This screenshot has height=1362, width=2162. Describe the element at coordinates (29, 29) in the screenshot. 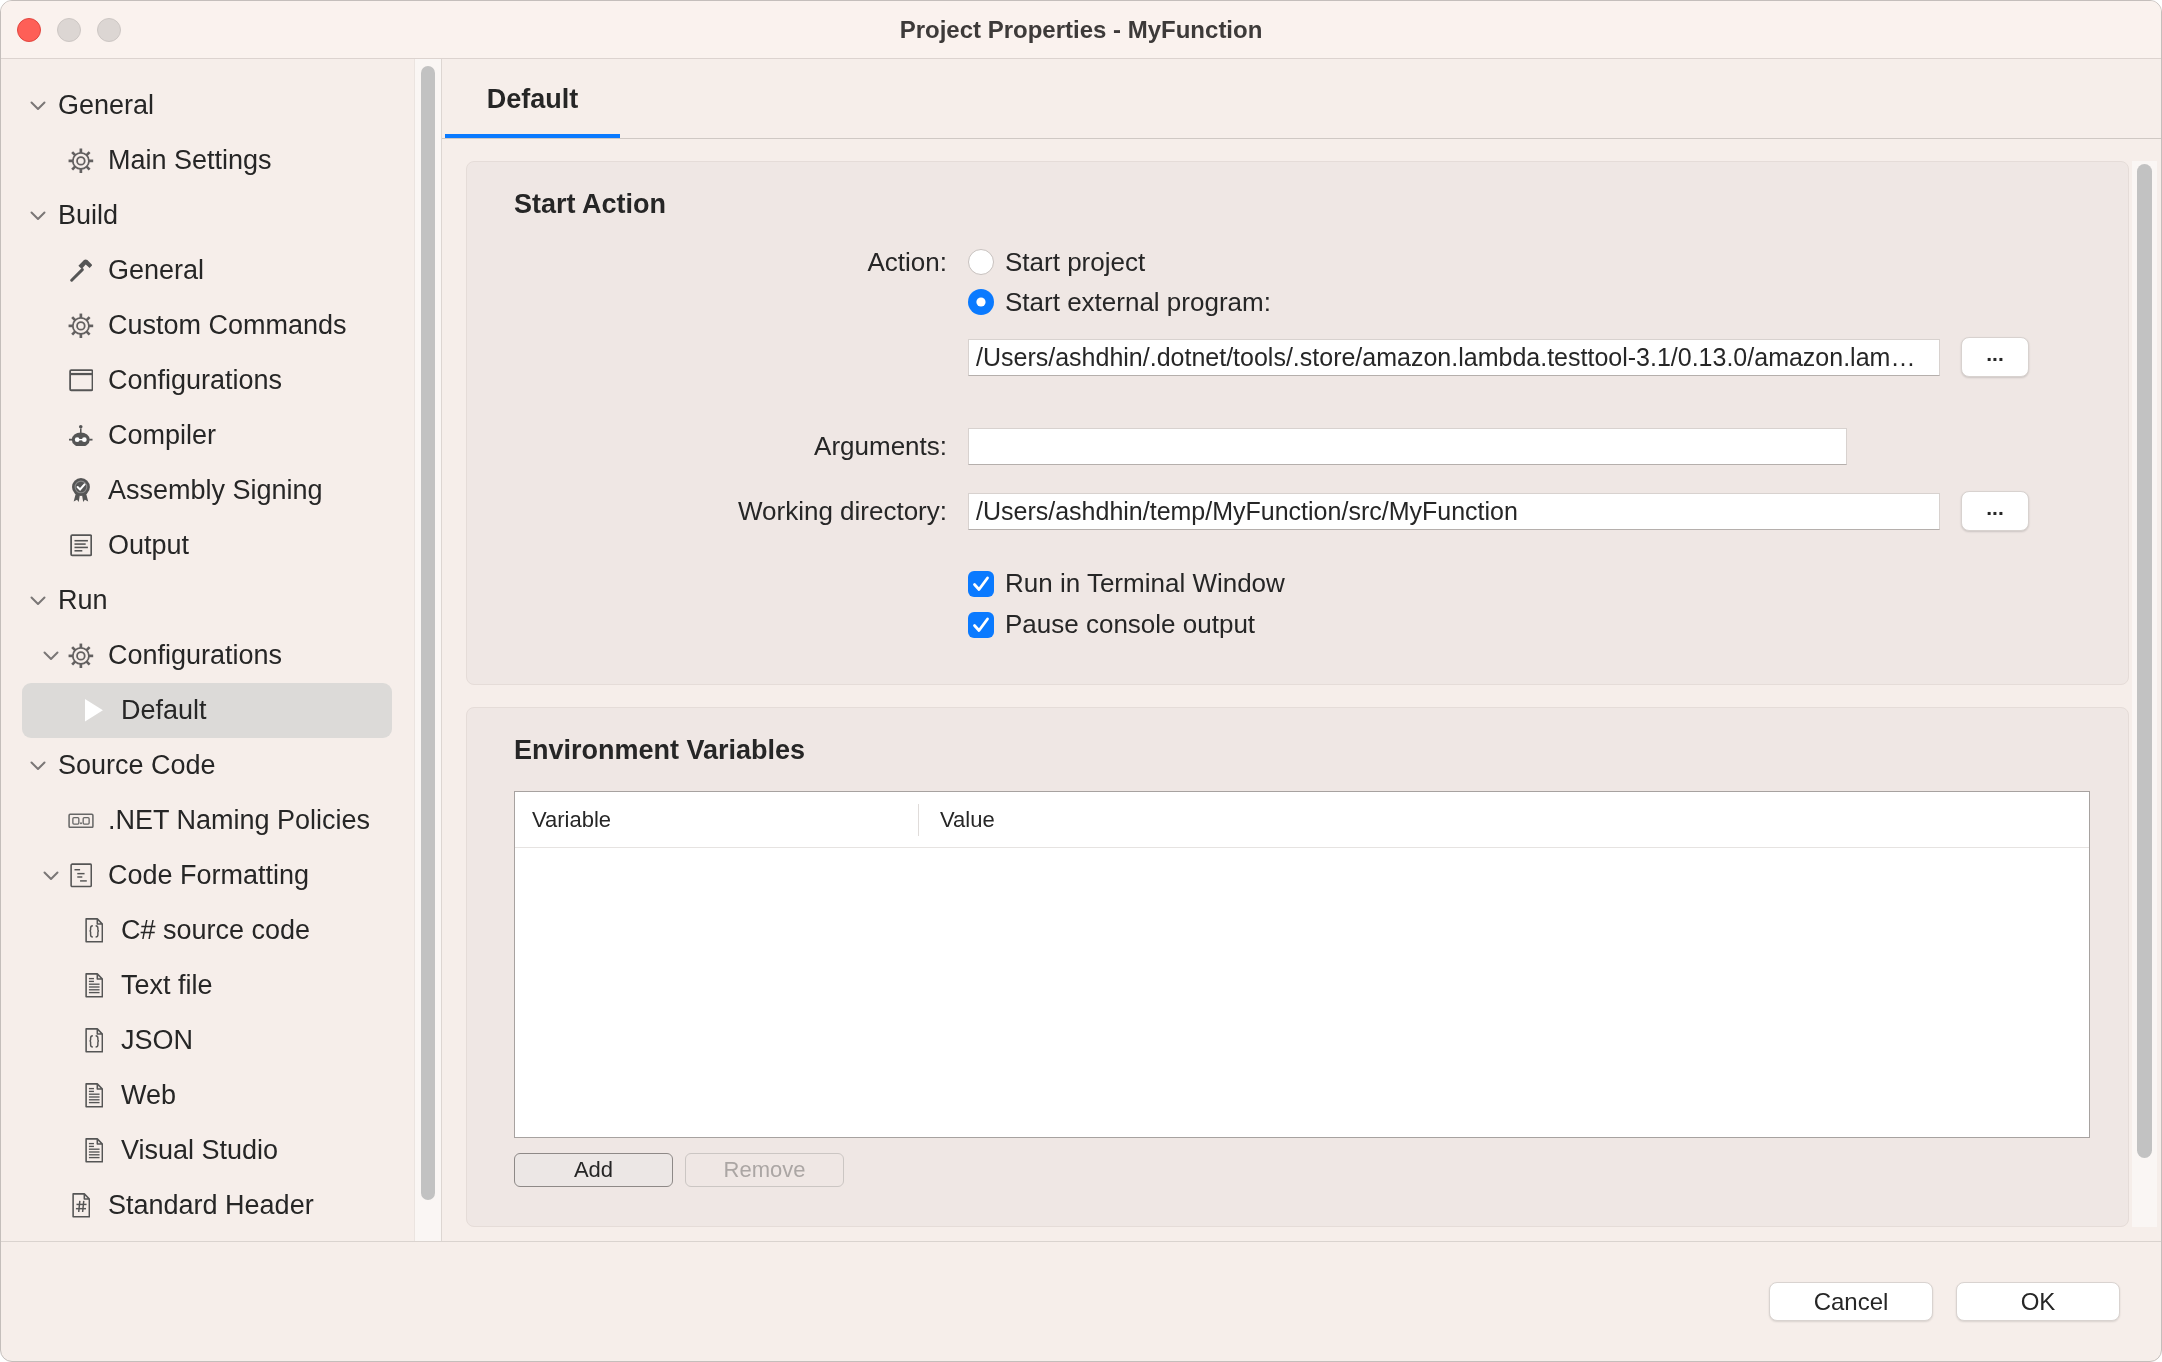

I see `close-icon` at that location.